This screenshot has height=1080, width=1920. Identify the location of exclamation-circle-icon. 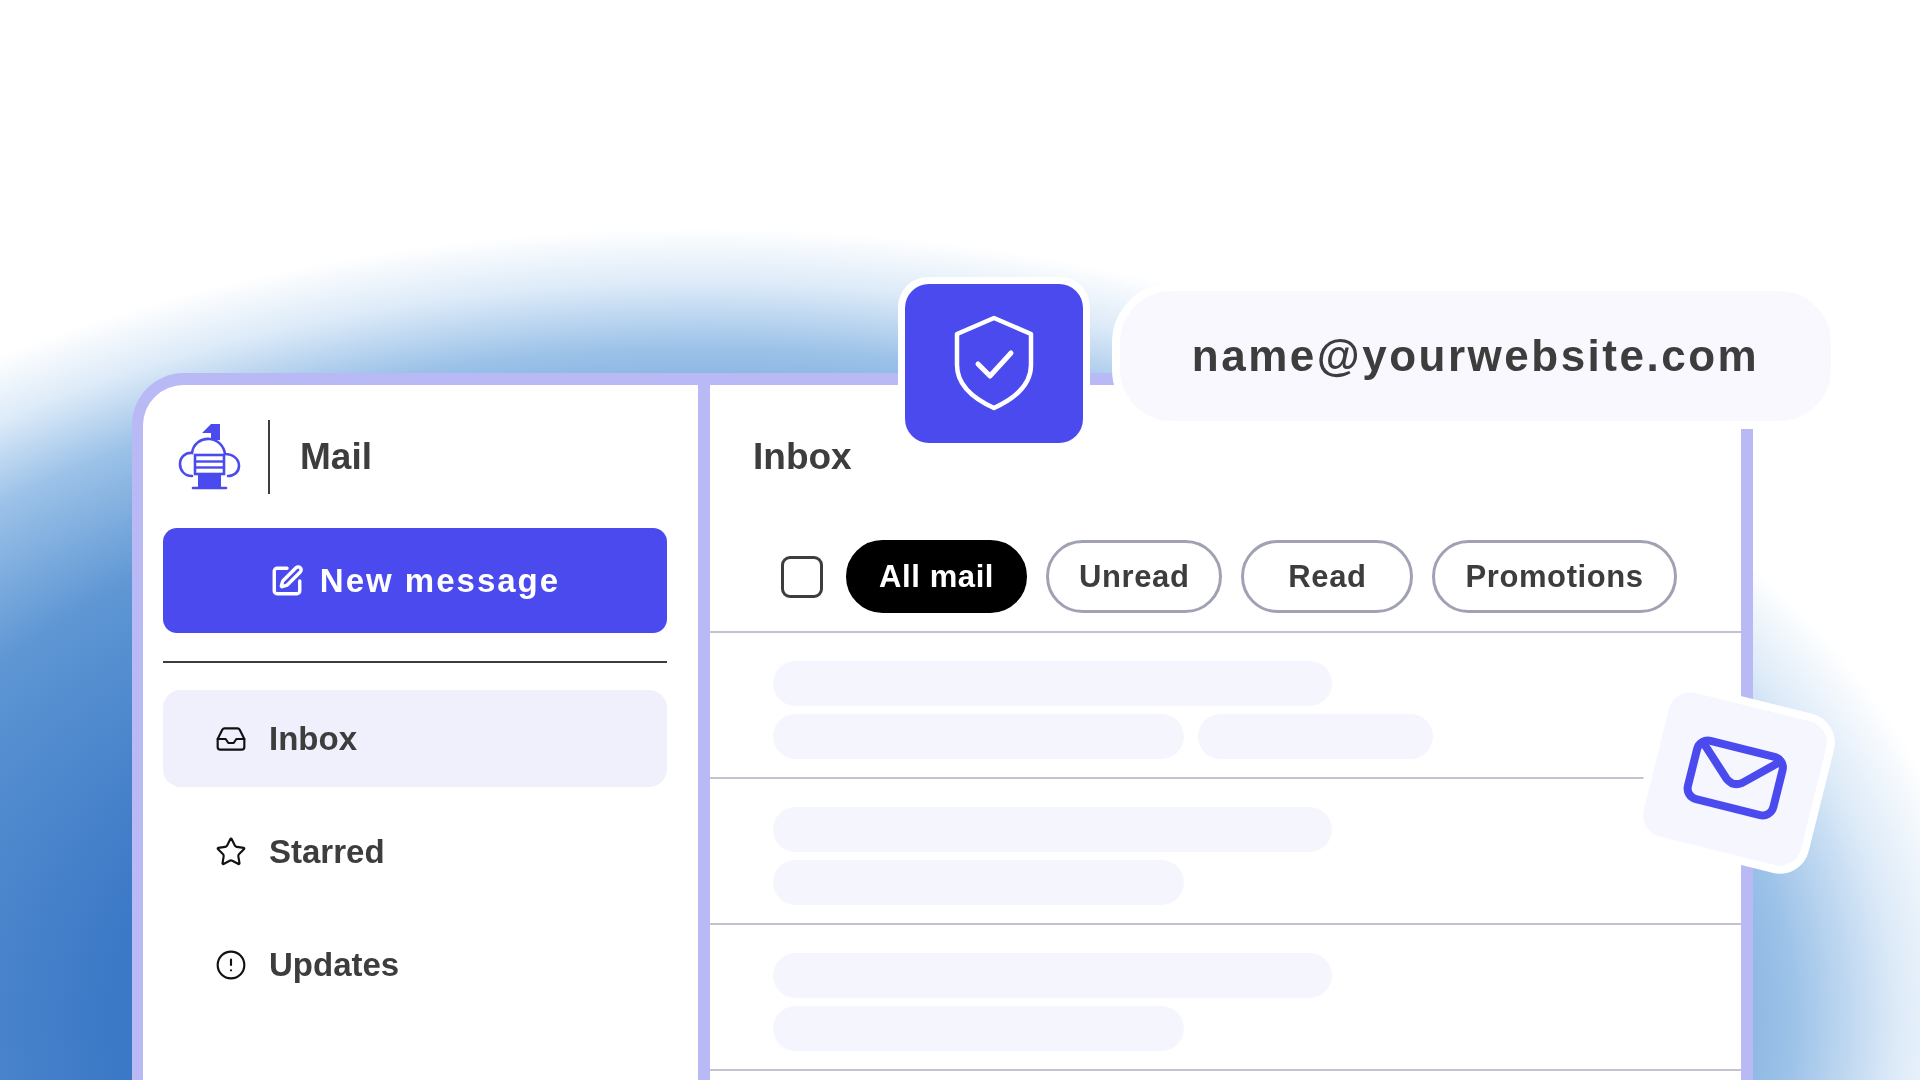
(231, 964).